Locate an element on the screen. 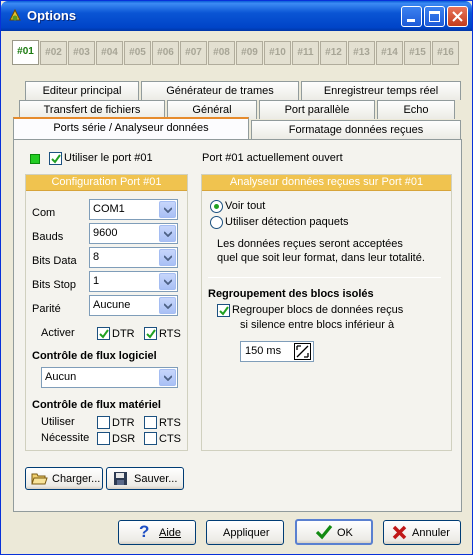  hard-flow-title: Contrôle de flux matériel is located at coordinates (96, 405).